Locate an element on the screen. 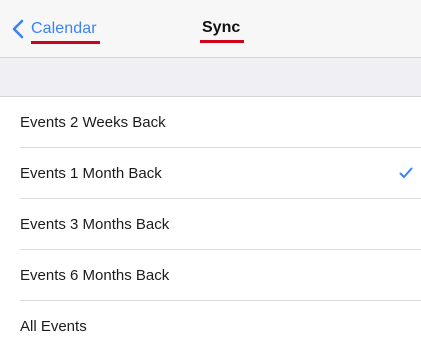  list-item: Events 2 Weeks Back is located at coordinates (210, 122).